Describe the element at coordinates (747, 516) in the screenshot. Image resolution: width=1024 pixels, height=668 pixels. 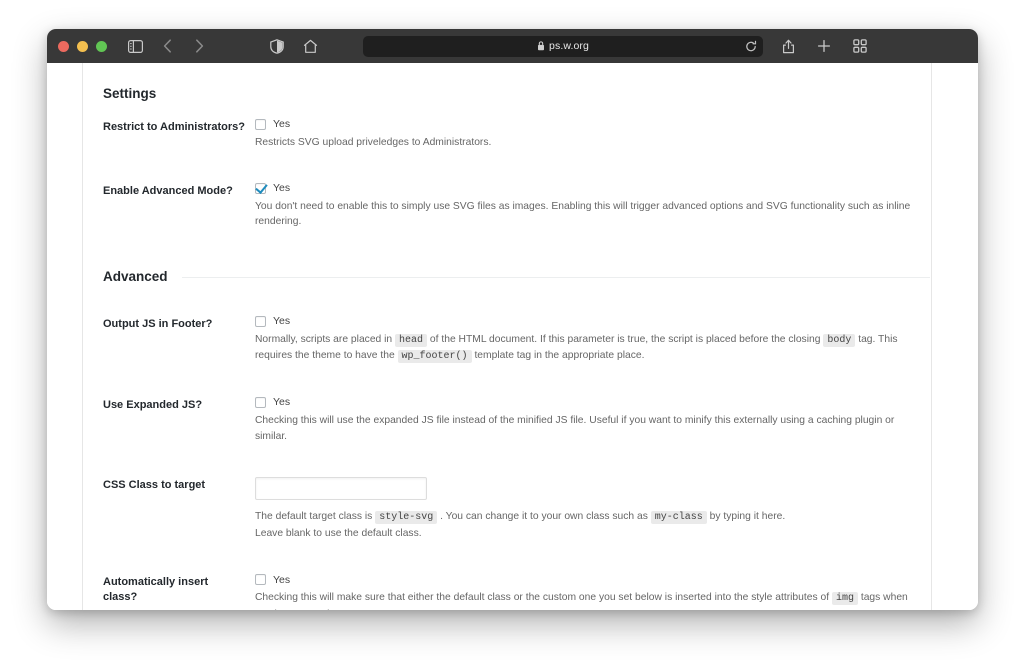
I see `desc-text: by typing it here.` at that location.